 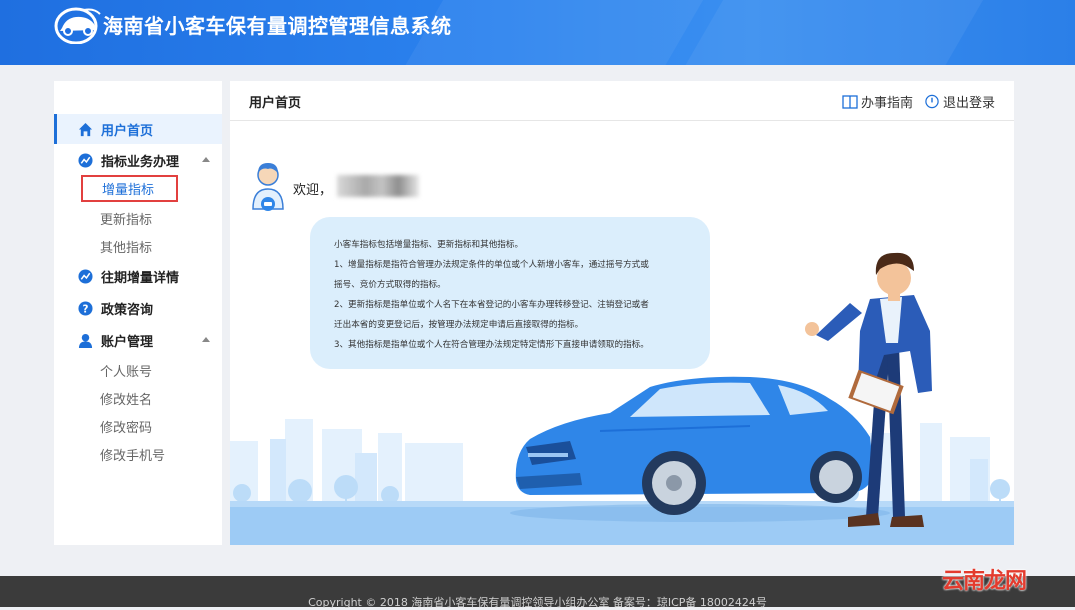 What do you see at coordinates (969, 103) in the screenshot?
I see `logout-label: 退出登录` at bounding box center [969, 103].